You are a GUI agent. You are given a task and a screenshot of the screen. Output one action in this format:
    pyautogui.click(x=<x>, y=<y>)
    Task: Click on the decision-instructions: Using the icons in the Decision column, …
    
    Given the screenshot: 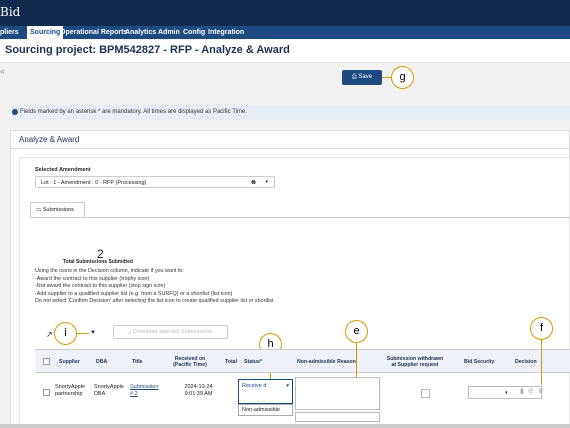 What is the action you would take?
    pyautogui.click(x=154, y=287)
    